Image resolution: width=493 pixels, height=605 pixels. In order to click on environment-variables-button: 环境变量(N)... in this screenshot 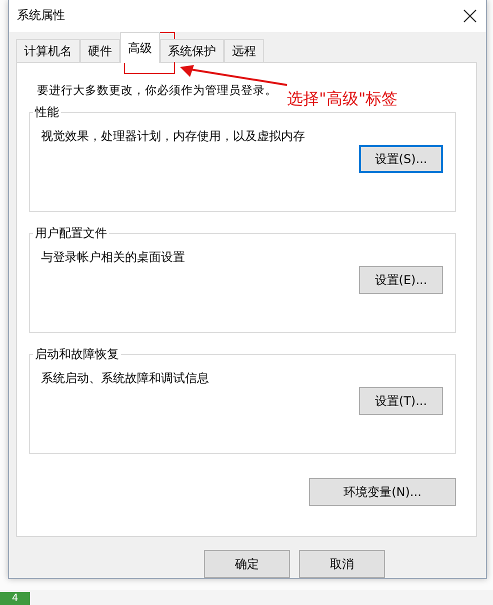, I will do `click(382, 492)`.